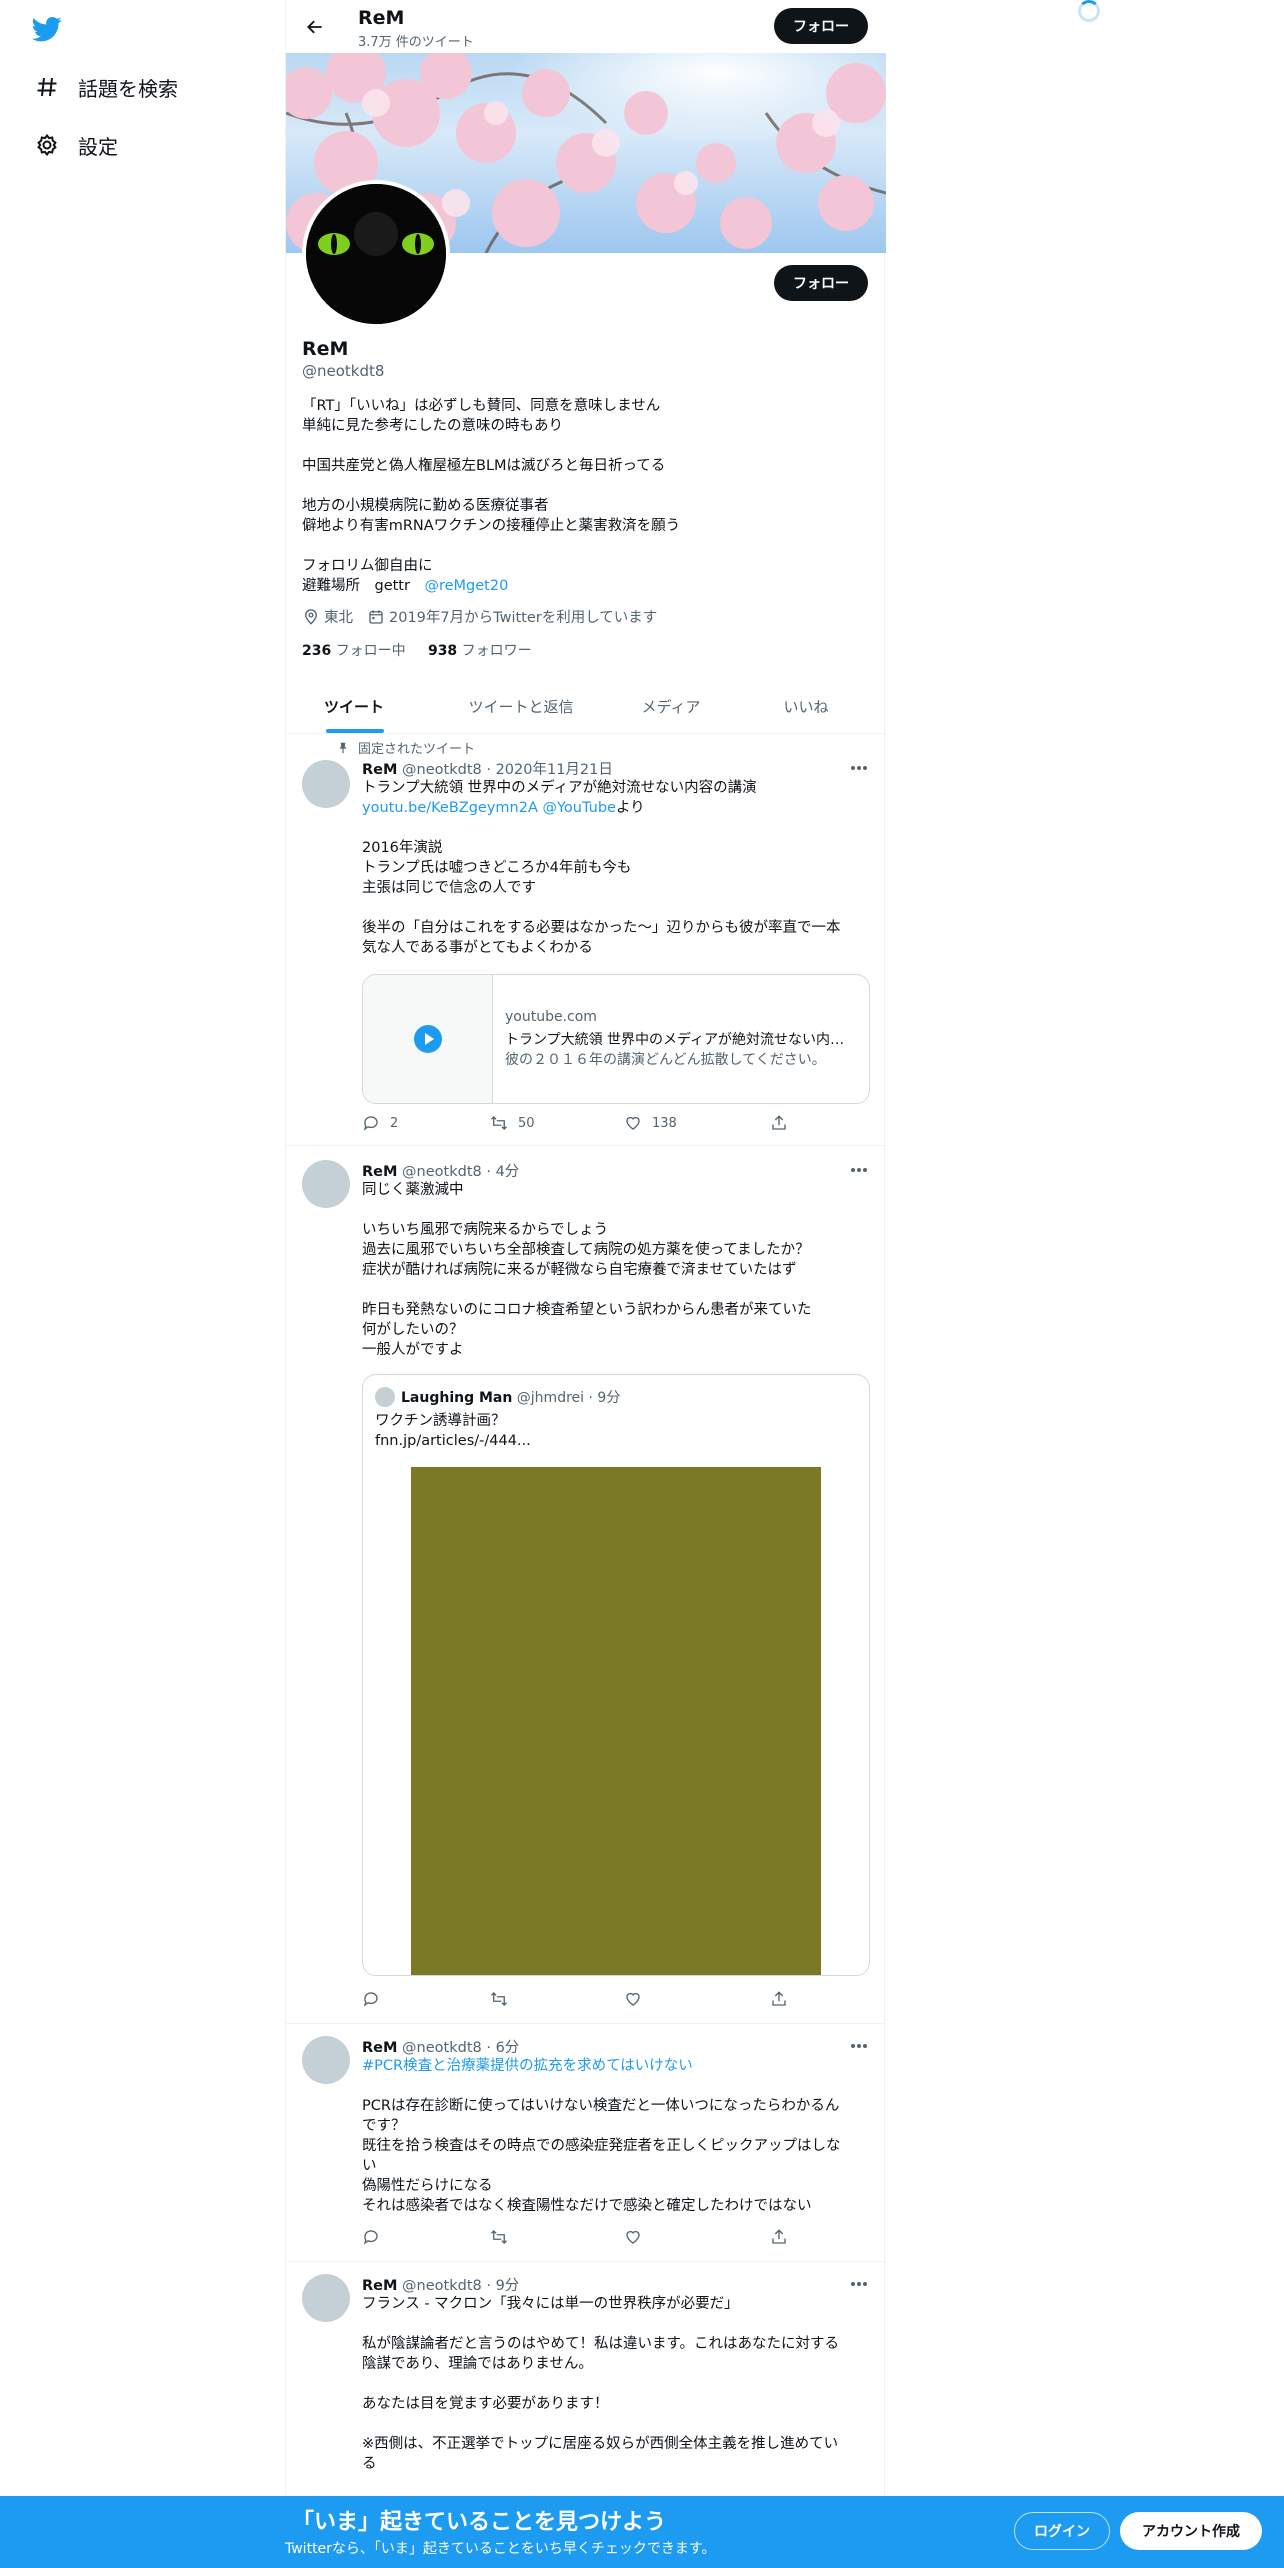 This screenshot has height=2568, width=1284. Describe the element at coordinates (508, 2286) in the screenshot. I see `tweet-time: 9分` at that location.